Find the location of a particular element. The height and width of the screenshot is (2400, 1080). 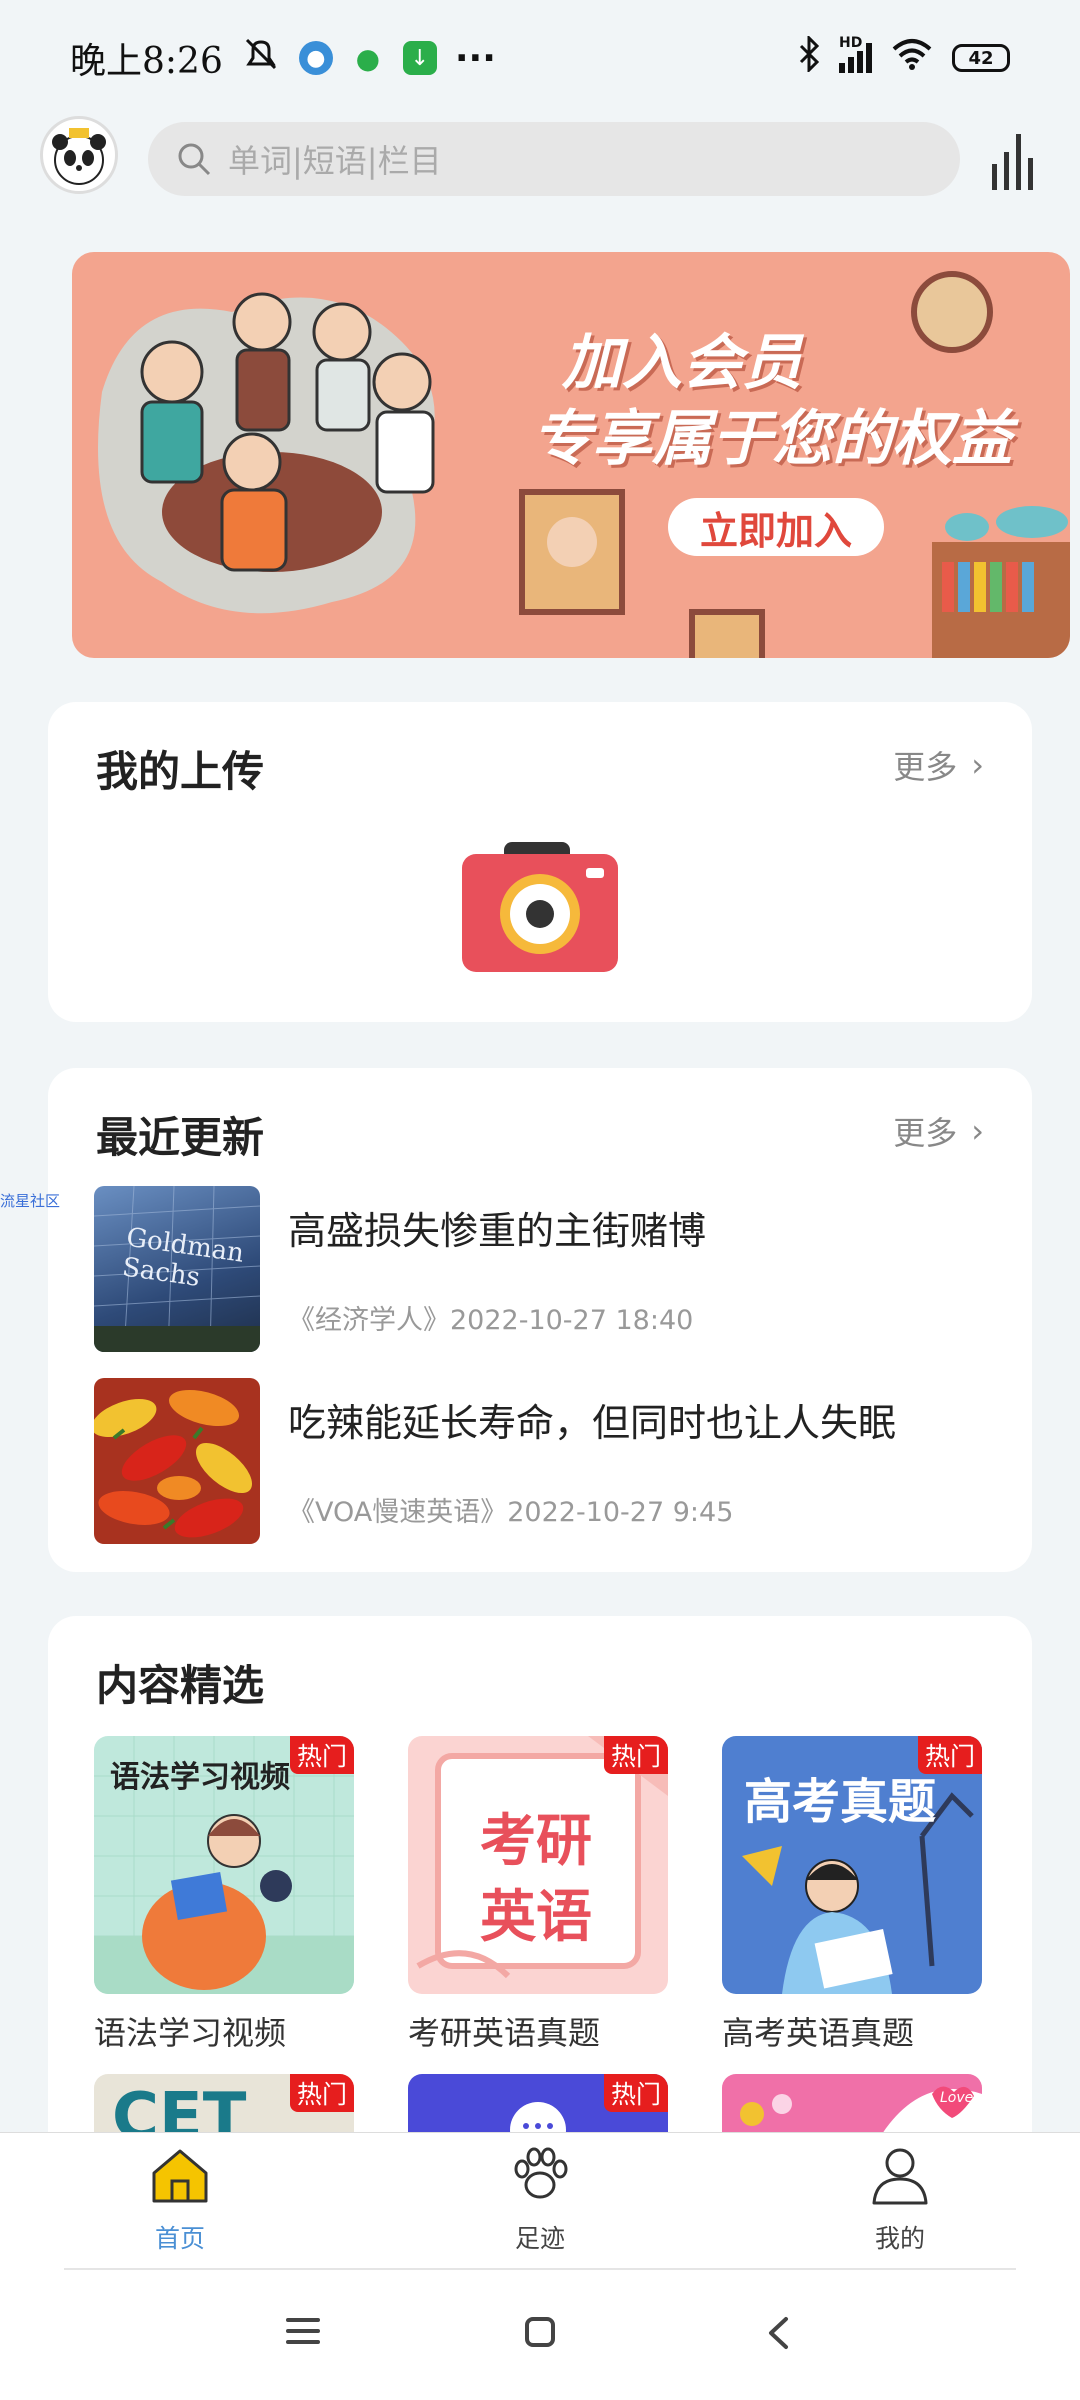

recent-apps-icon is located at coordinates (303, 2331).